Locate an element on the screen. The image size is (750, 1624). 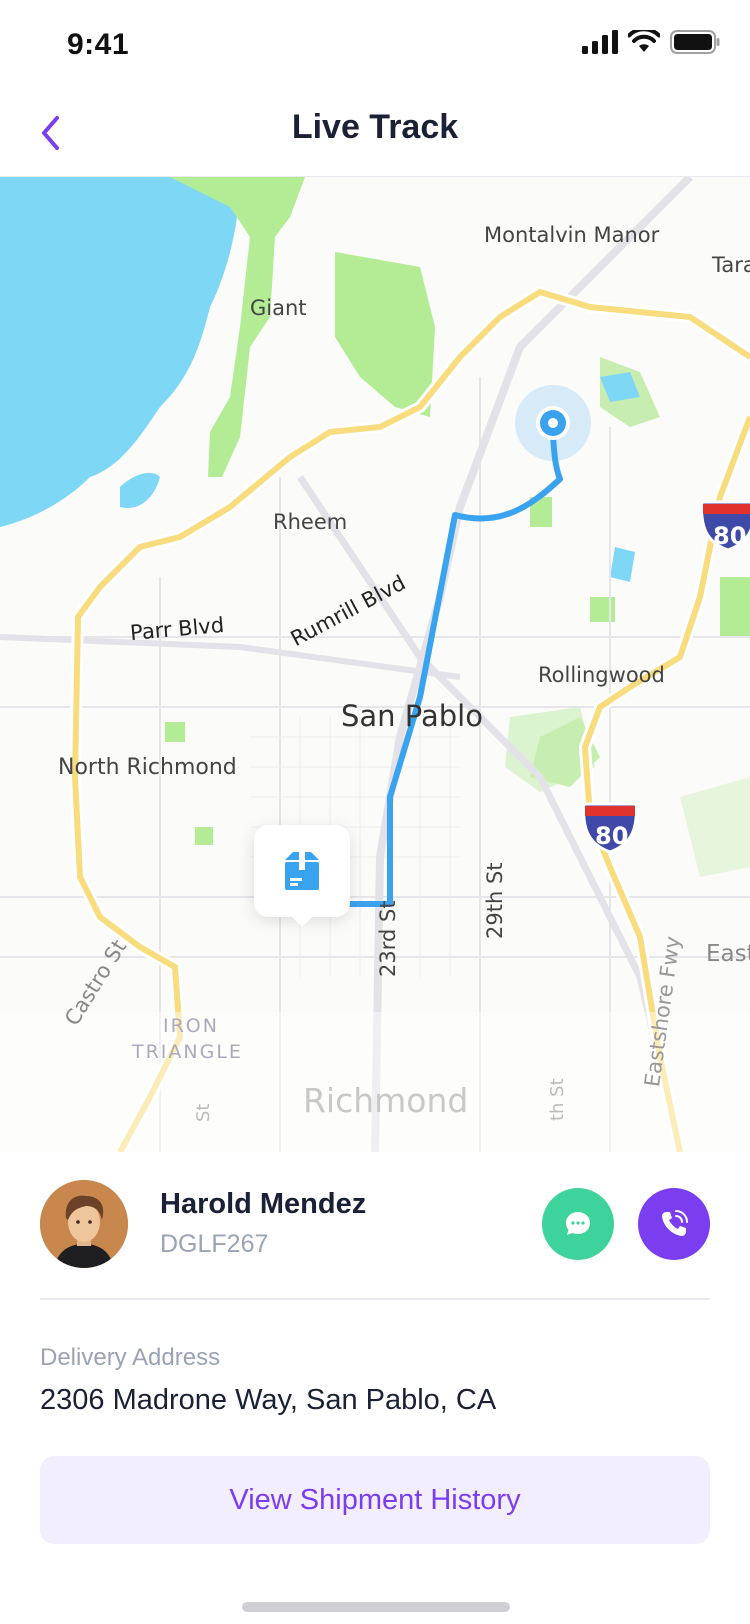
map-label-29th-st: 29th St is located at coordinates (495, 900).